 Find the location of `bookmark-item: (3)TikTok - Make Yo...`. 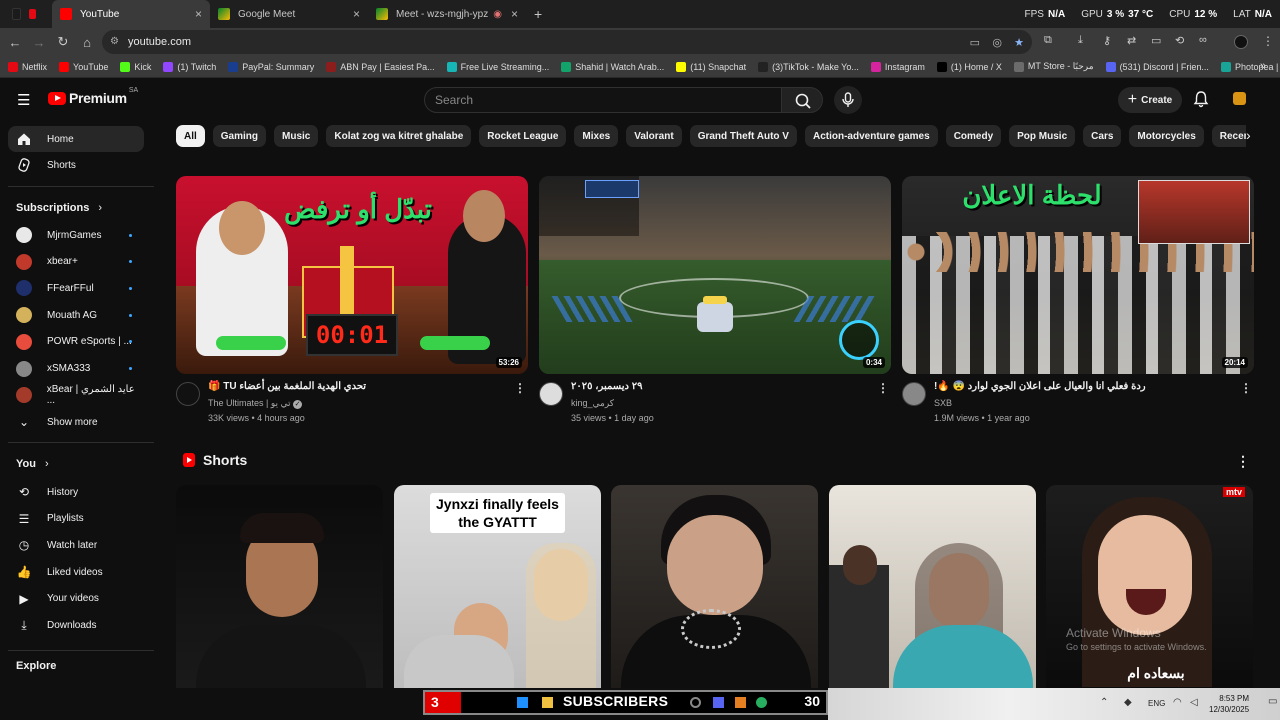

bookmark-item: (3)TikTok - Make Yo... is located at coordinates (808, 66).